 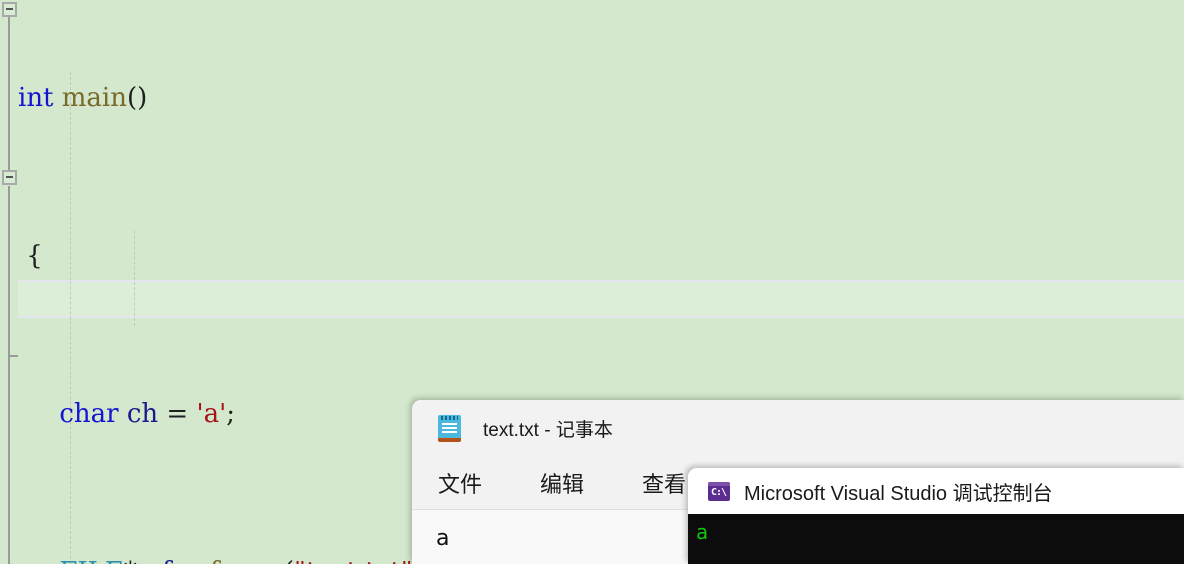 I want to click on token-star: *, so click(x=130, y=560).